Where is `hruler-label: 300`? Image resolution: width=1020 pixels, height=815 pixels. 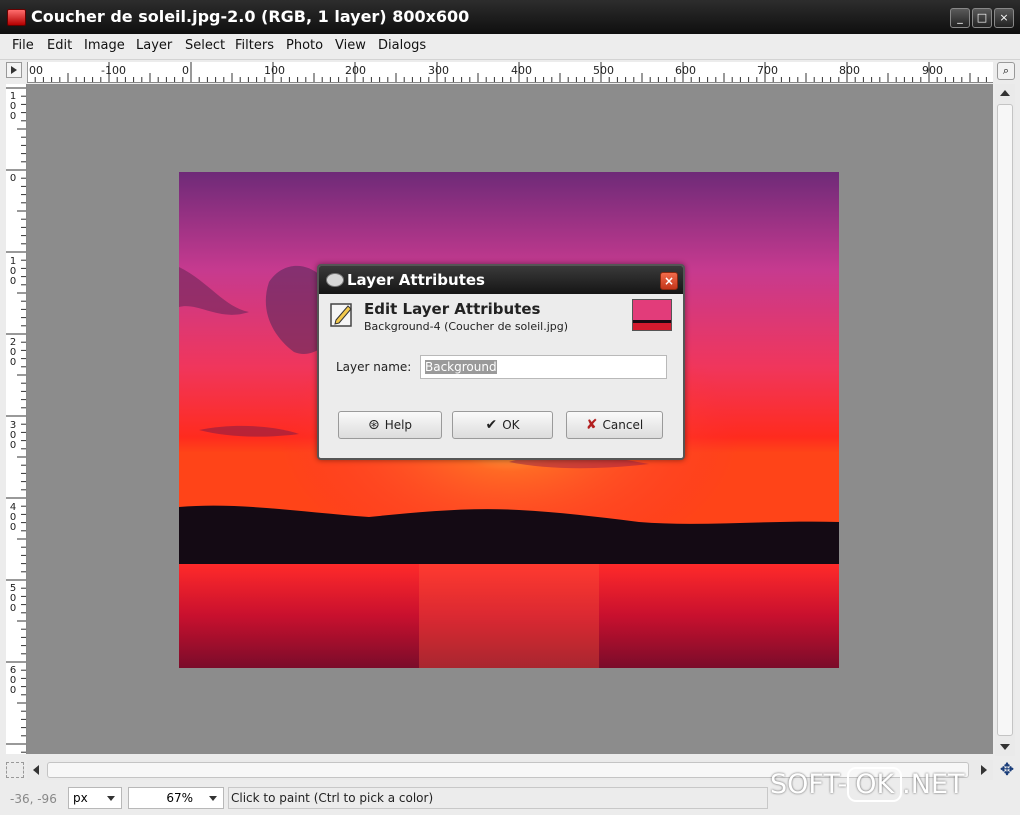 hruler-label: 300 is located at coordinates (438, 70).